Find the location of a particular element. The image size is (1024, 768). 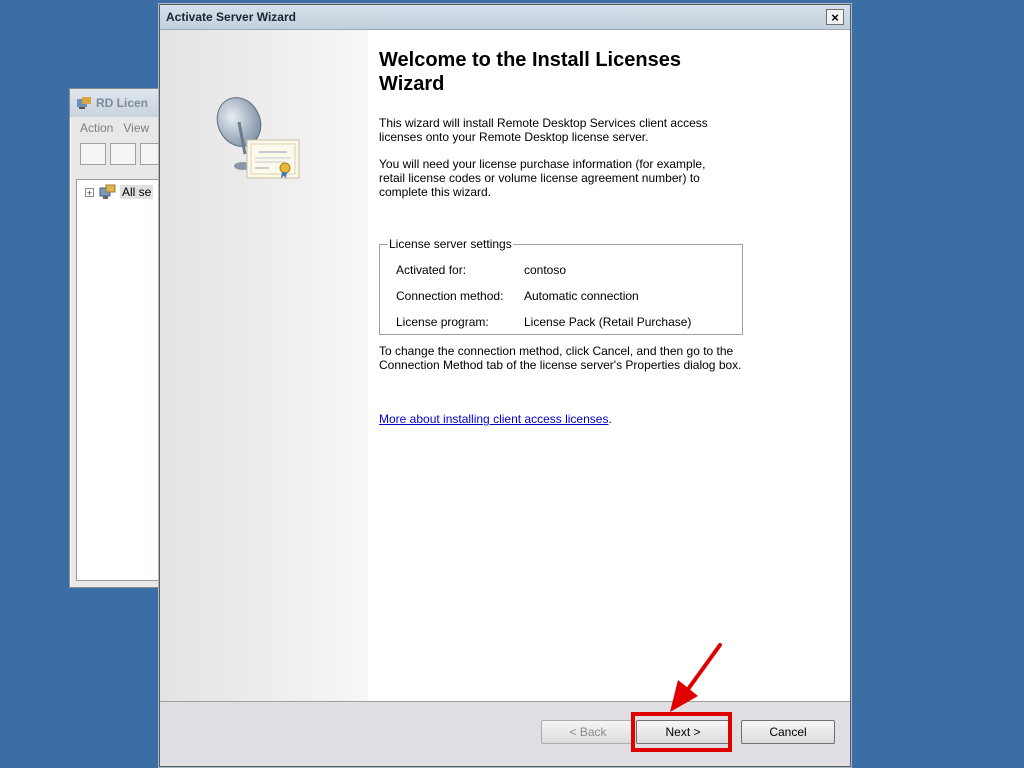

wizard-footer: < Back Next > Cancel is located at coordinates (505, 733).